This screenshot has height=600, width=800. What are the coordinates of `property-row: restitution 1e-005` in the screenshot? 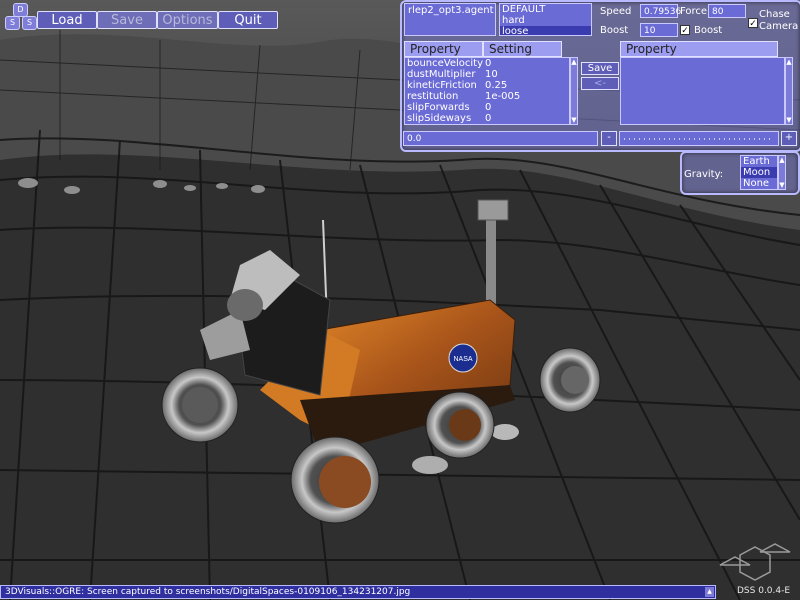 It's located at (487, 96).